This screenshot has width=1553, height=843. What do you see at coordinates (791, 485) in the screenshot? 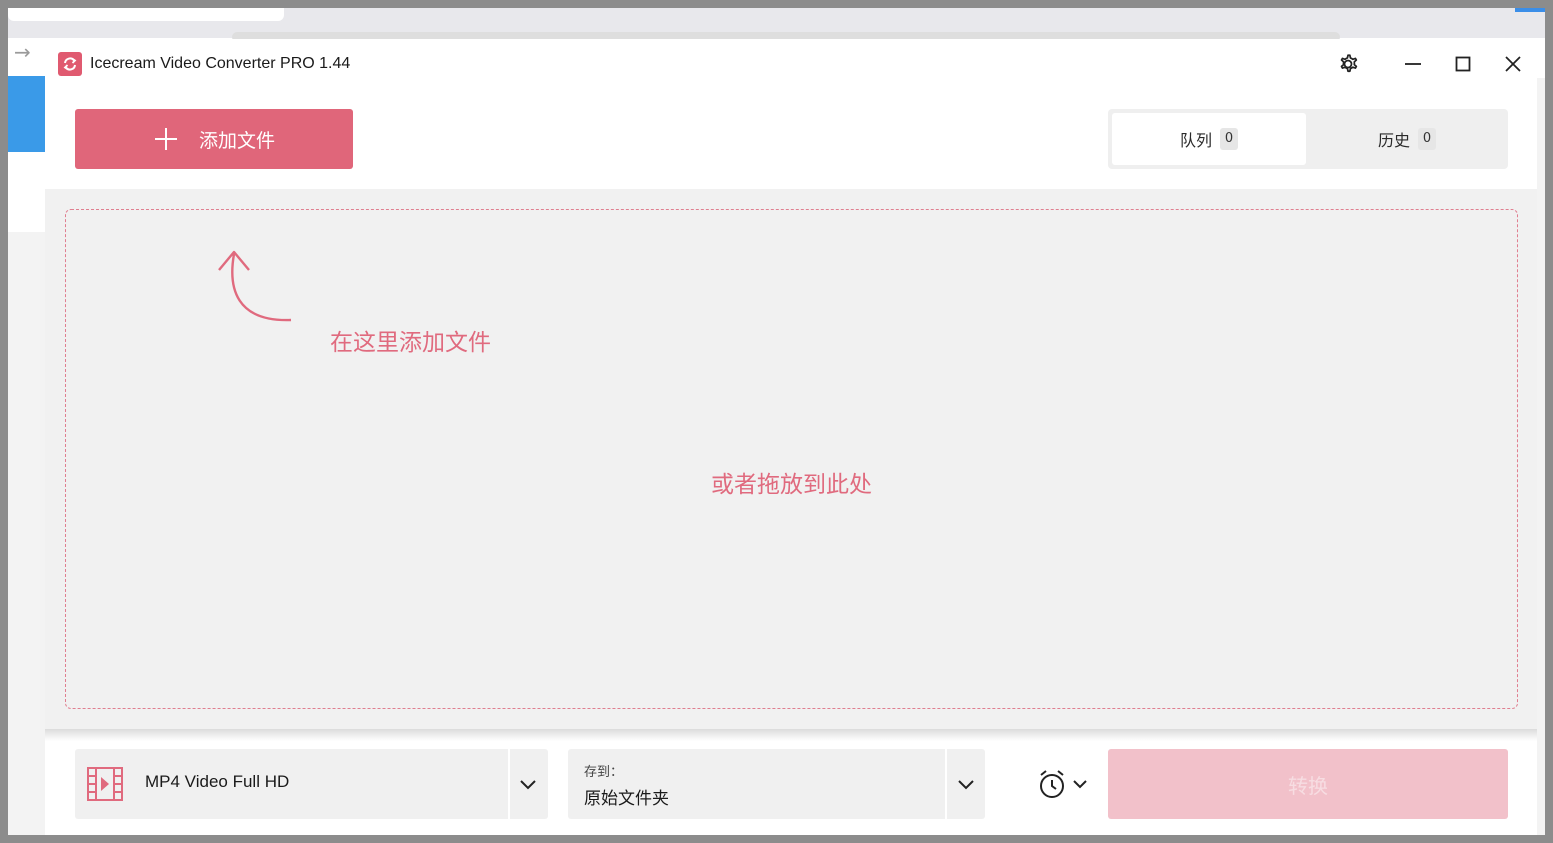
I see `drag-drop-text: 或者拖放到此处` at bounding box center [791, 485].